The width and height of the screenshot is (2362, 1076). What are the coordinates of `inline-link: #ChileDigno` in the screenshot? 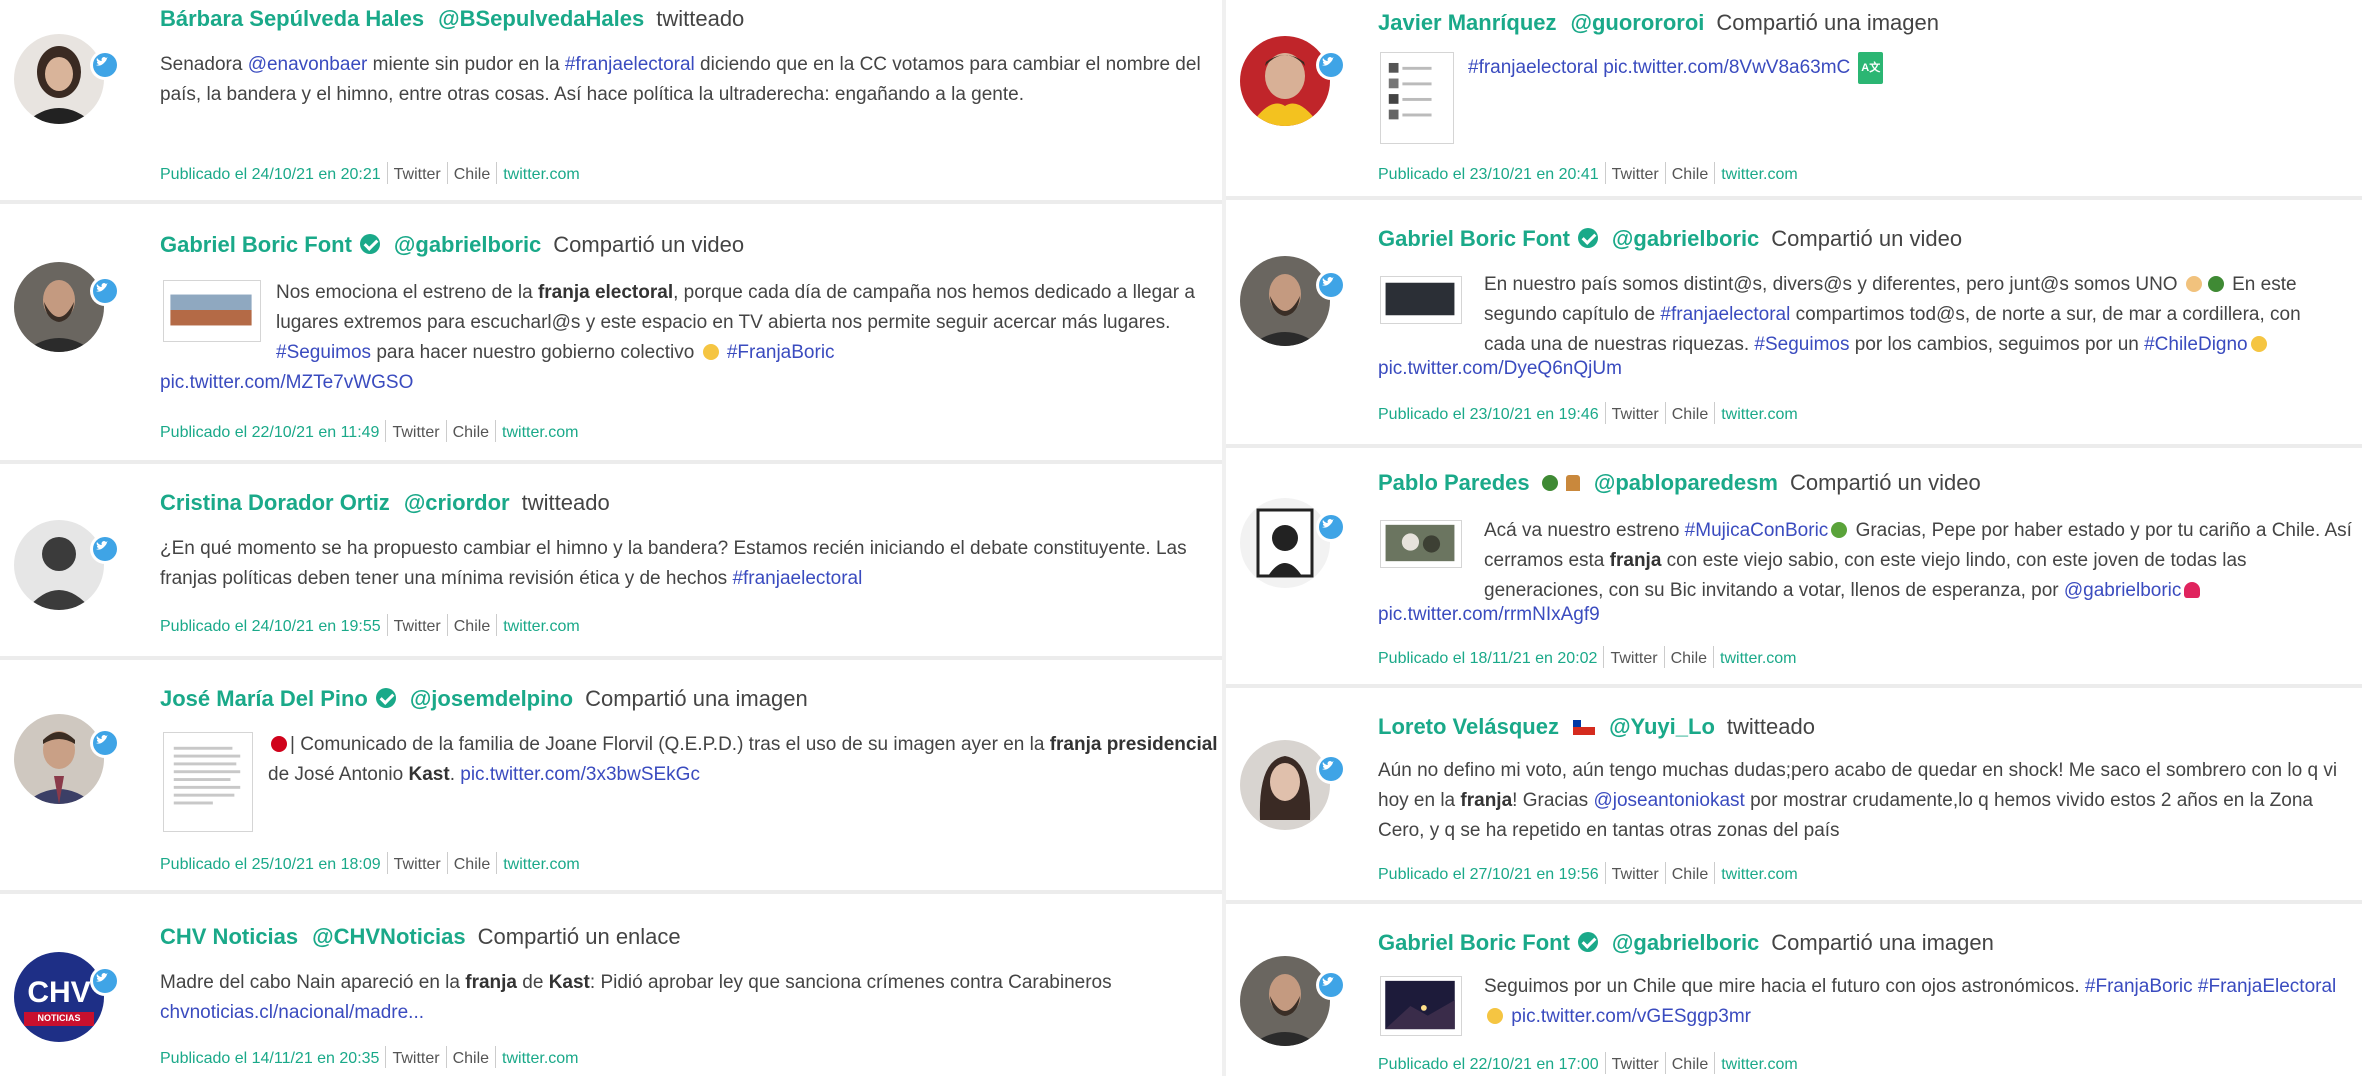 It's located at (2196, 344).